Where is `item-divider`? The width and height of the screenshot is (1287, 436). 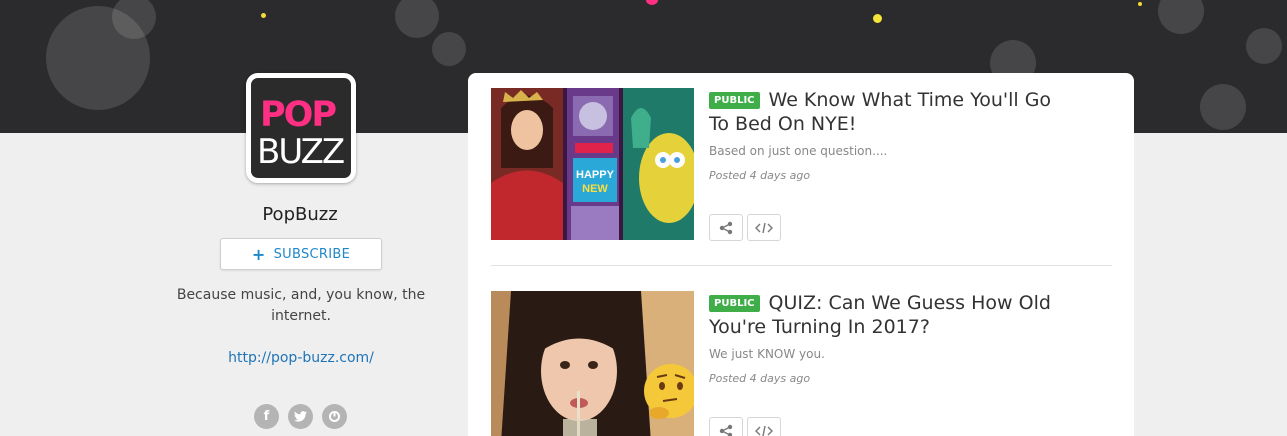 item-divider is located at coordinates (801, 265).